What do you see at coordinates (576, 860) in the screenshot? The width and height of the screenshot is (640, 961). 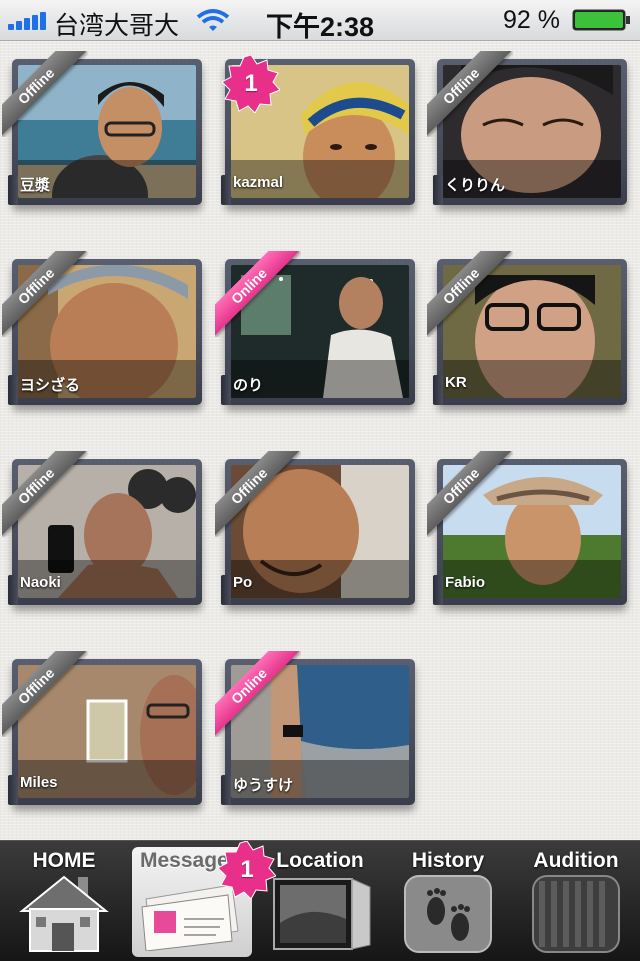 I see `tab-label: Audition` at bounding box center [576, 860].